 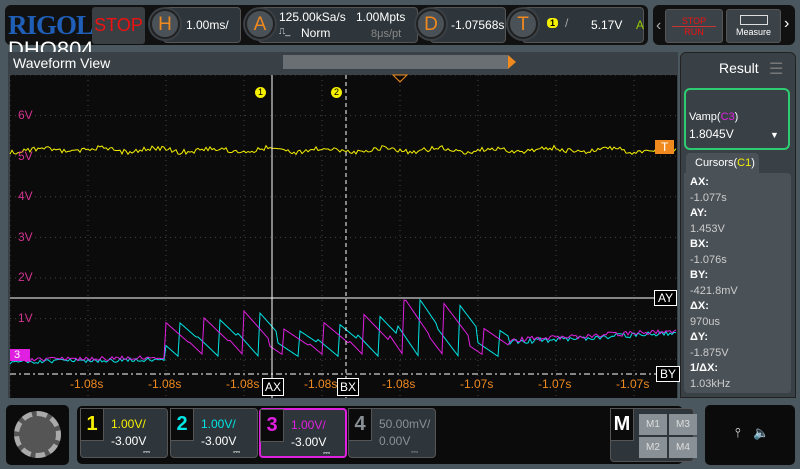 I want to click on cursor-value: -421.8mV, so click(x=714, y=290).